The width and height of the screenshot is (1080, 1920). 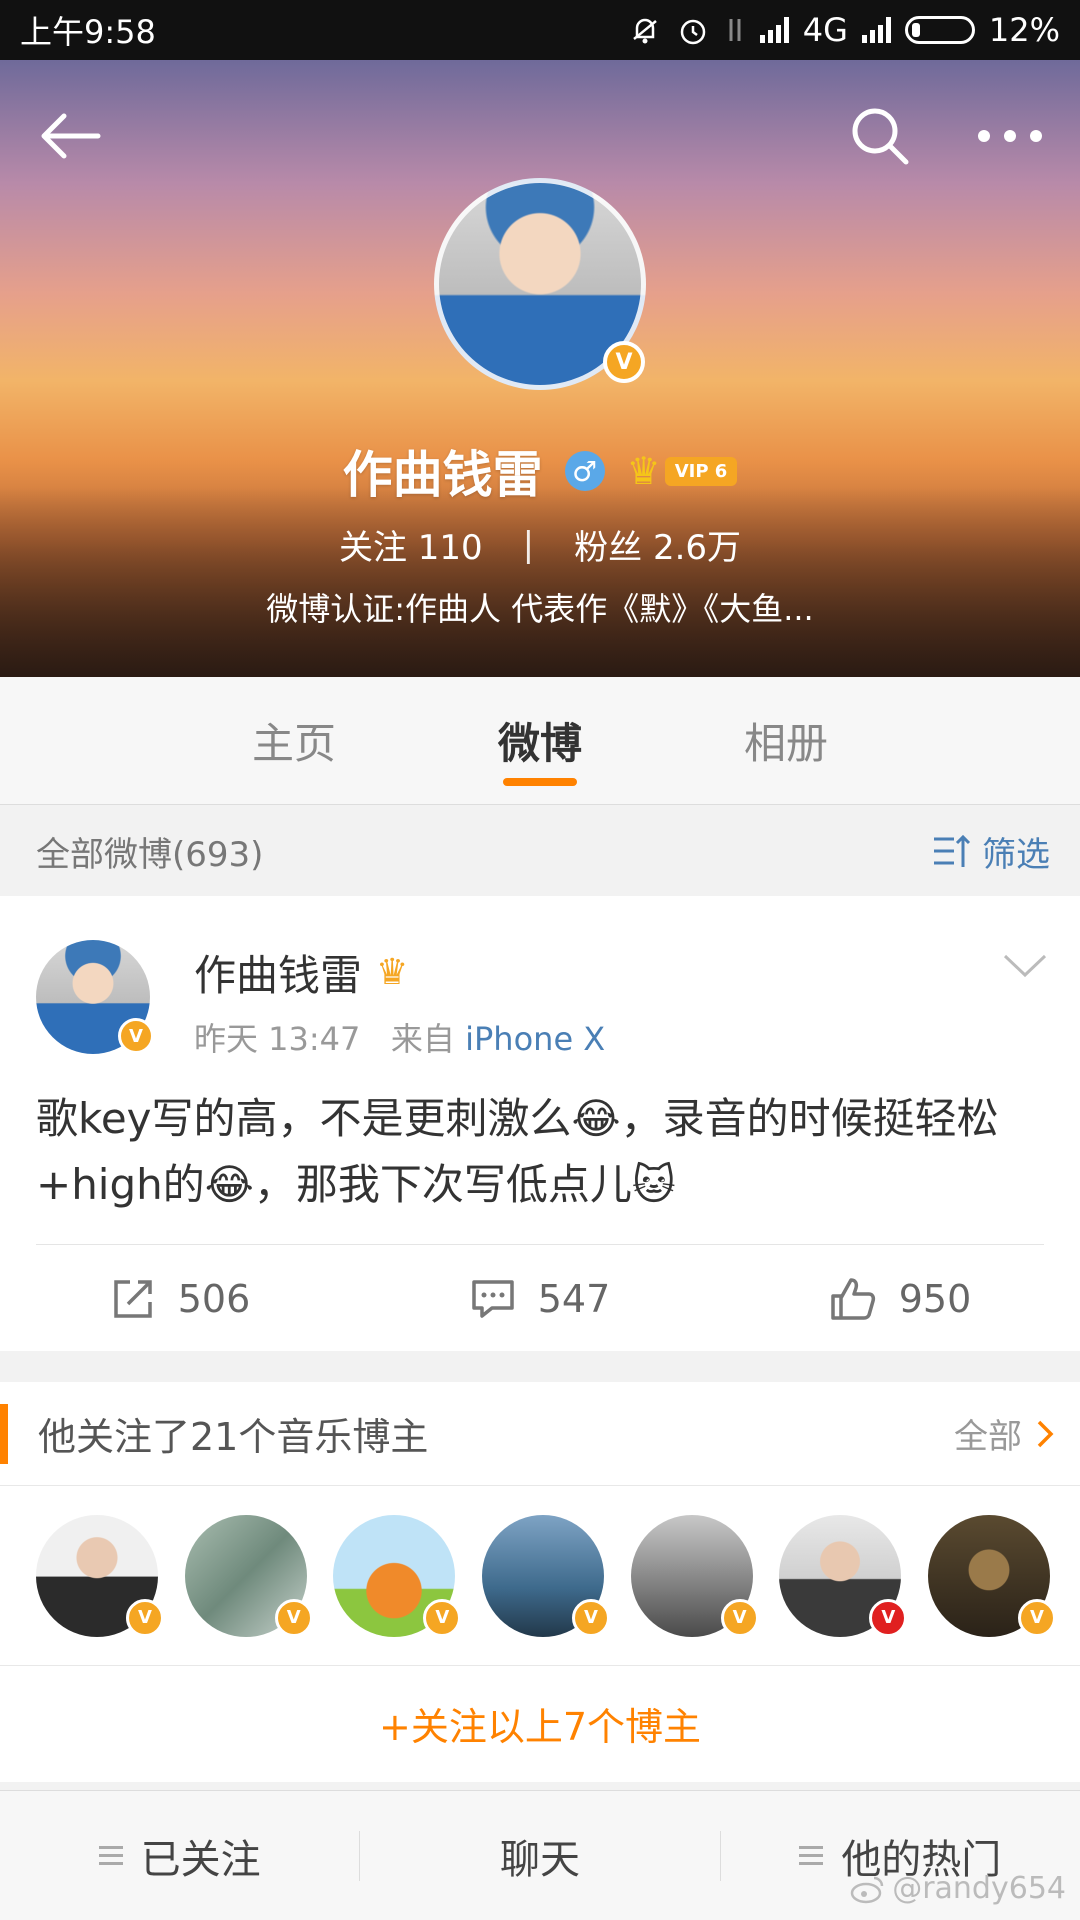 I want to click on data-transfer-icon, so click(x=735, y=30).